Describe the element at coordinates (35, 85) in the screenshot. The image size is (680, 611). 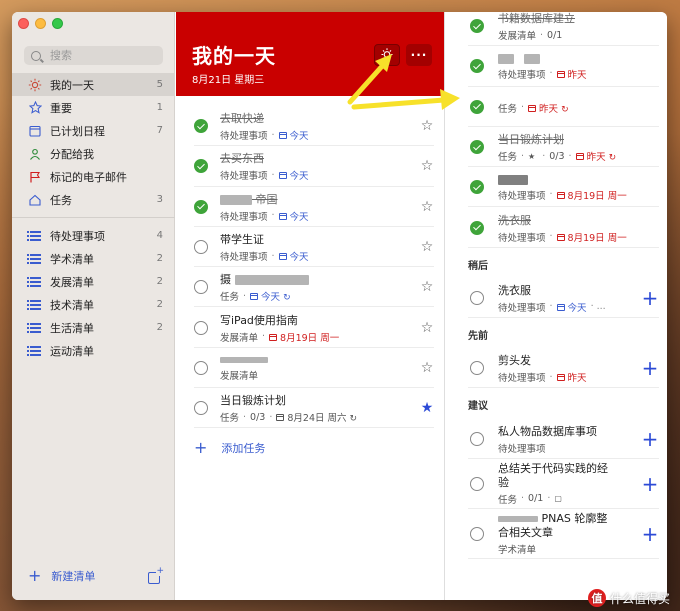
I see `sun-icon` at that location.